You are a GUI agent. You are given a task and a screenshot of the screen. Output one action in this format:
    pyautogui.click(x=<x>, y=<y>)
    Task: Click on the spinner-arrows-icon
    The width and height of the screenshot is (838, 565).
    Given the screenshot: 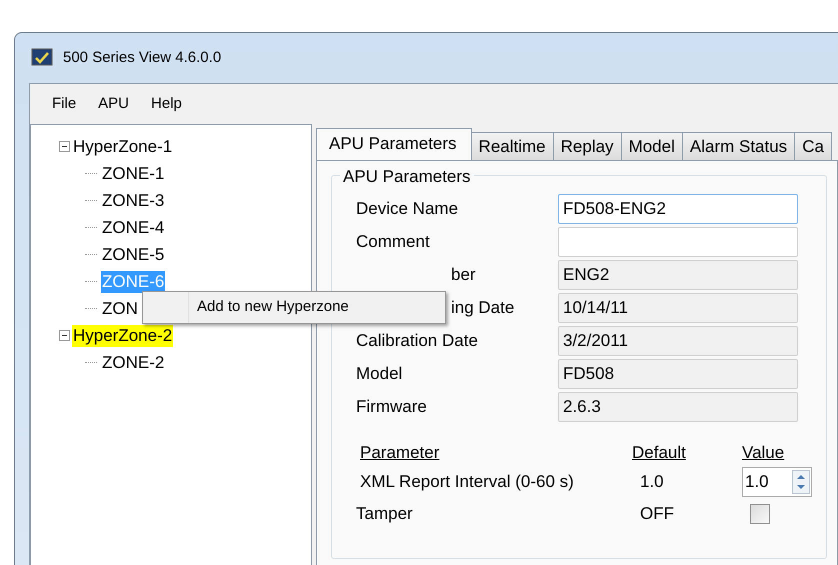 What is the action you would take?
    pyautogui.click(x=801, y=482)
    